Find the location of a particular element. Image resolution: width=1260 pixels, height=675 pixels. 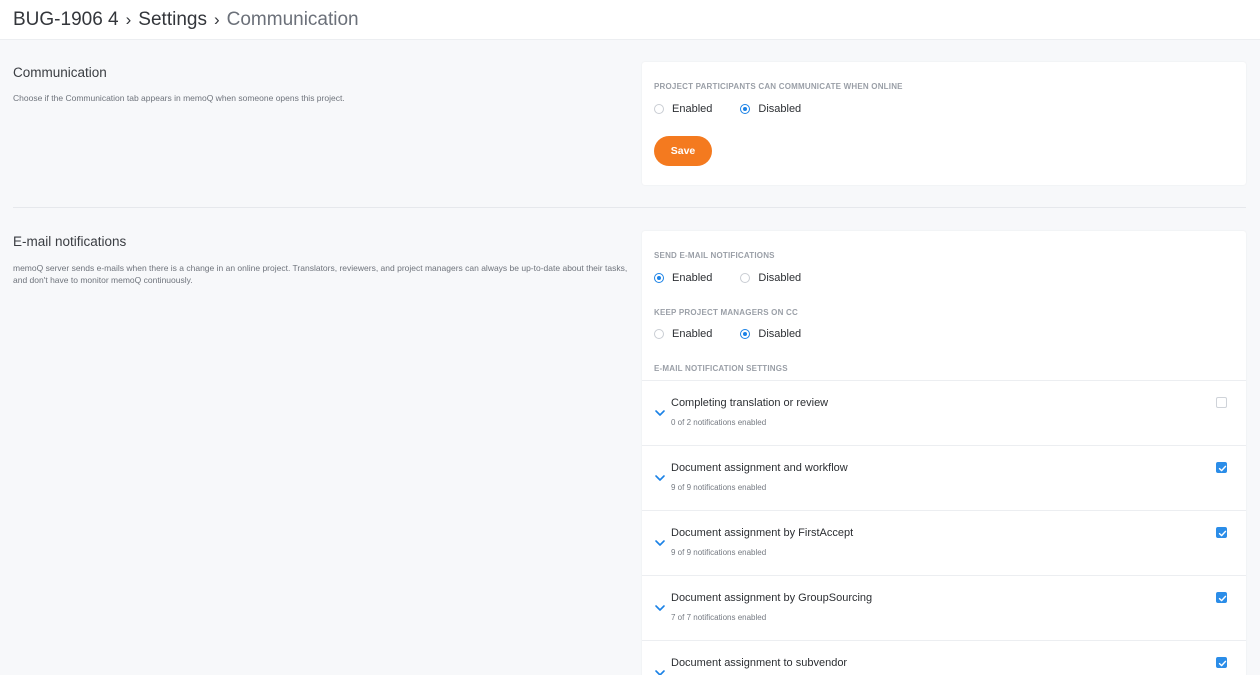

notification-title: Completing translation or review is located at coordinates (750, 403).